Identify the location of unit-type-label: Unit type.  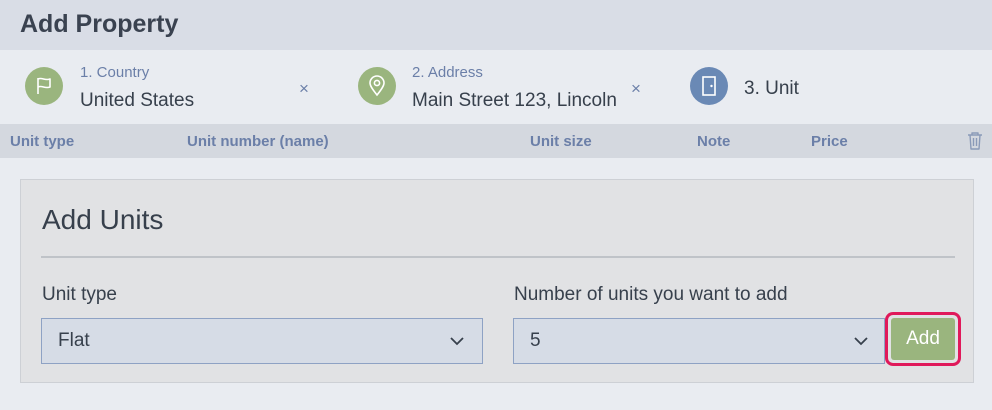
(79, 294).